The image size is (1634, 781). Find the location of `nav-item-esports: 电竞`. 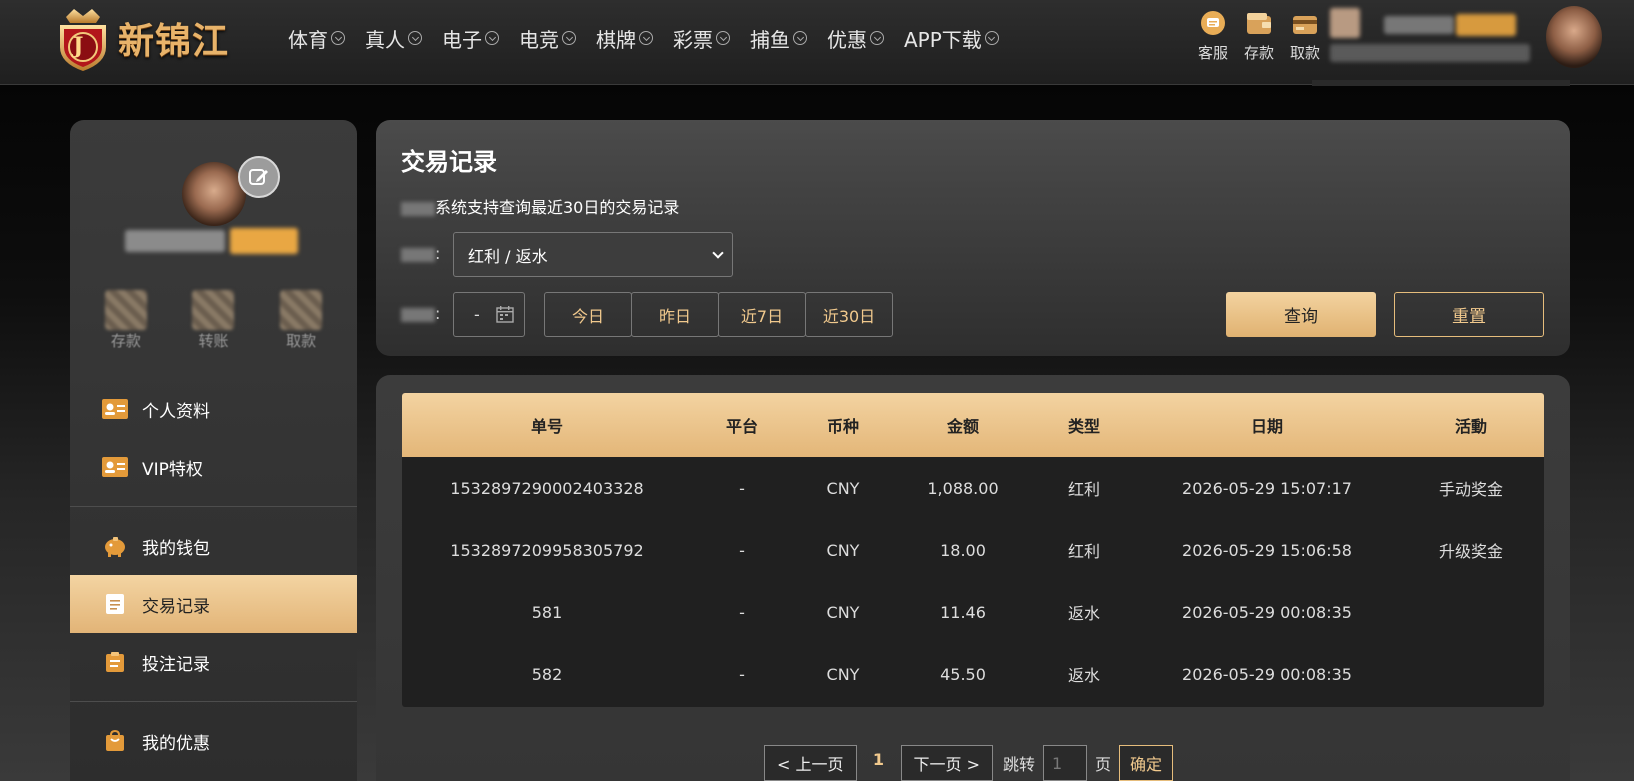

nav-item-esports: 电竞 is located at coordinates (547, 38).